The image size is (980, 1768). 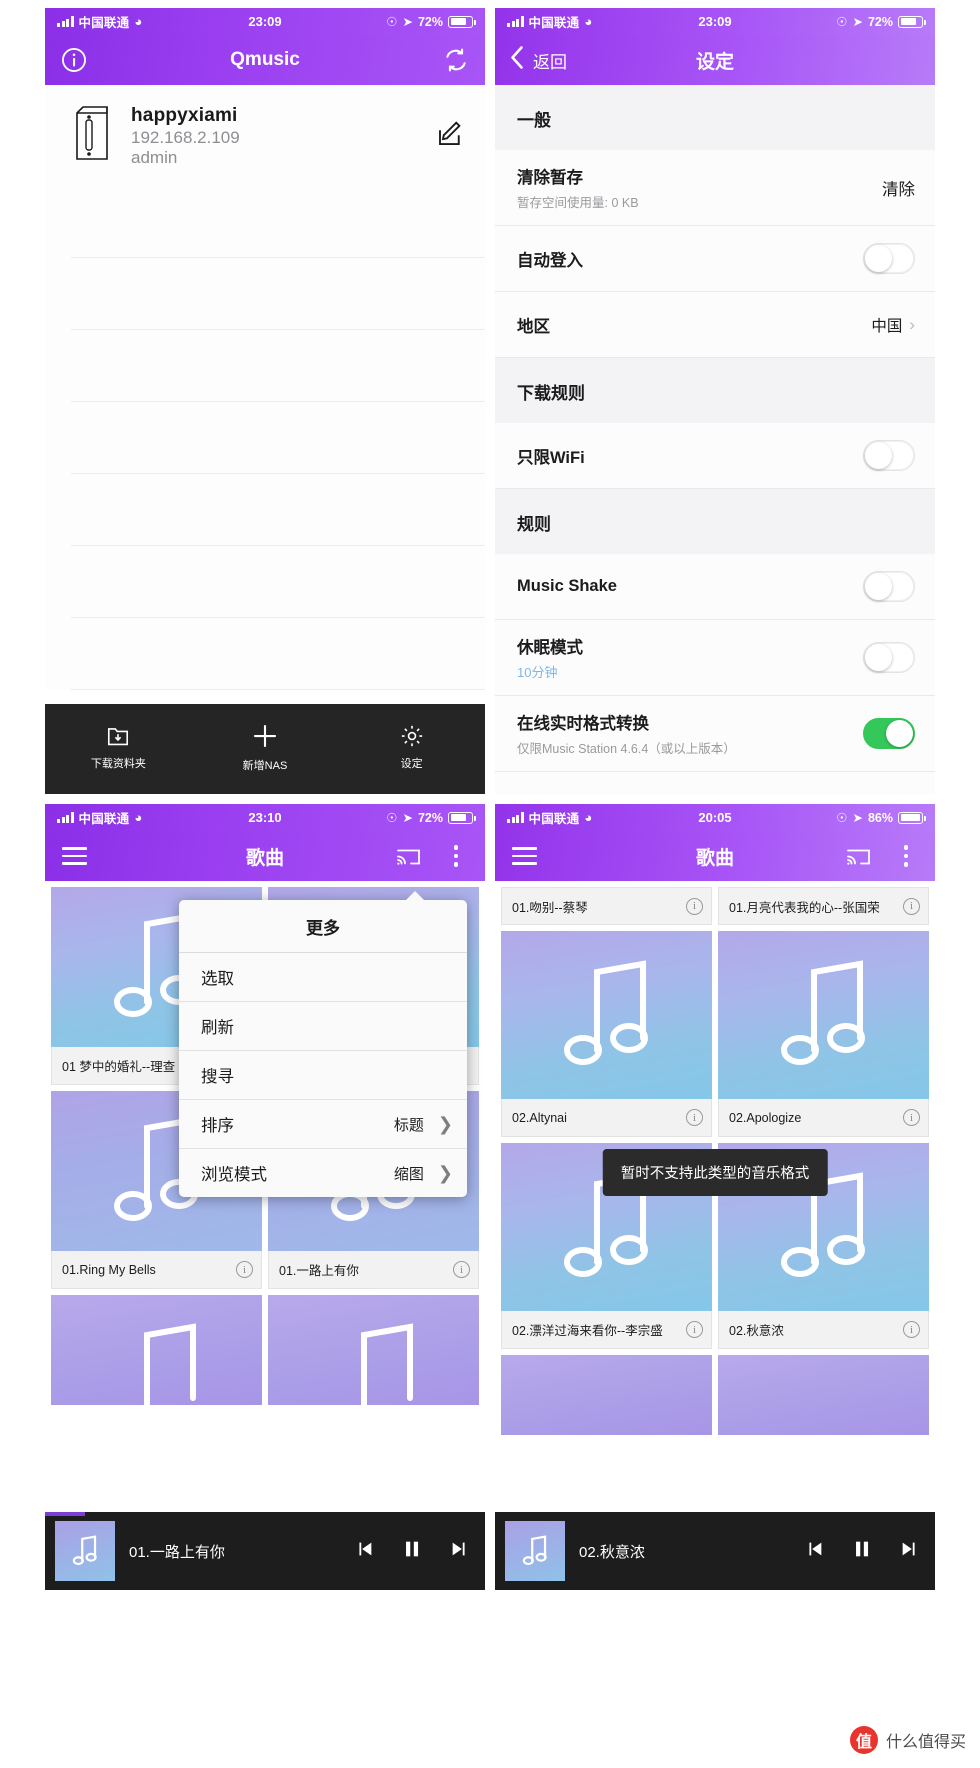 I want to click on more-menu-popup: 更多 选取 刷新 搜寻 排序 标题 ❯ 浏览模式 缩图 ❯, so click(x=323, y=1044).